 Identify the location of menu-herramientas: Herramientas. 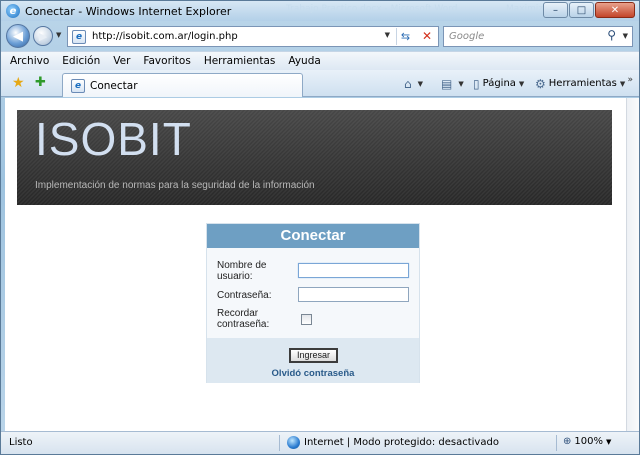
(240, 61).